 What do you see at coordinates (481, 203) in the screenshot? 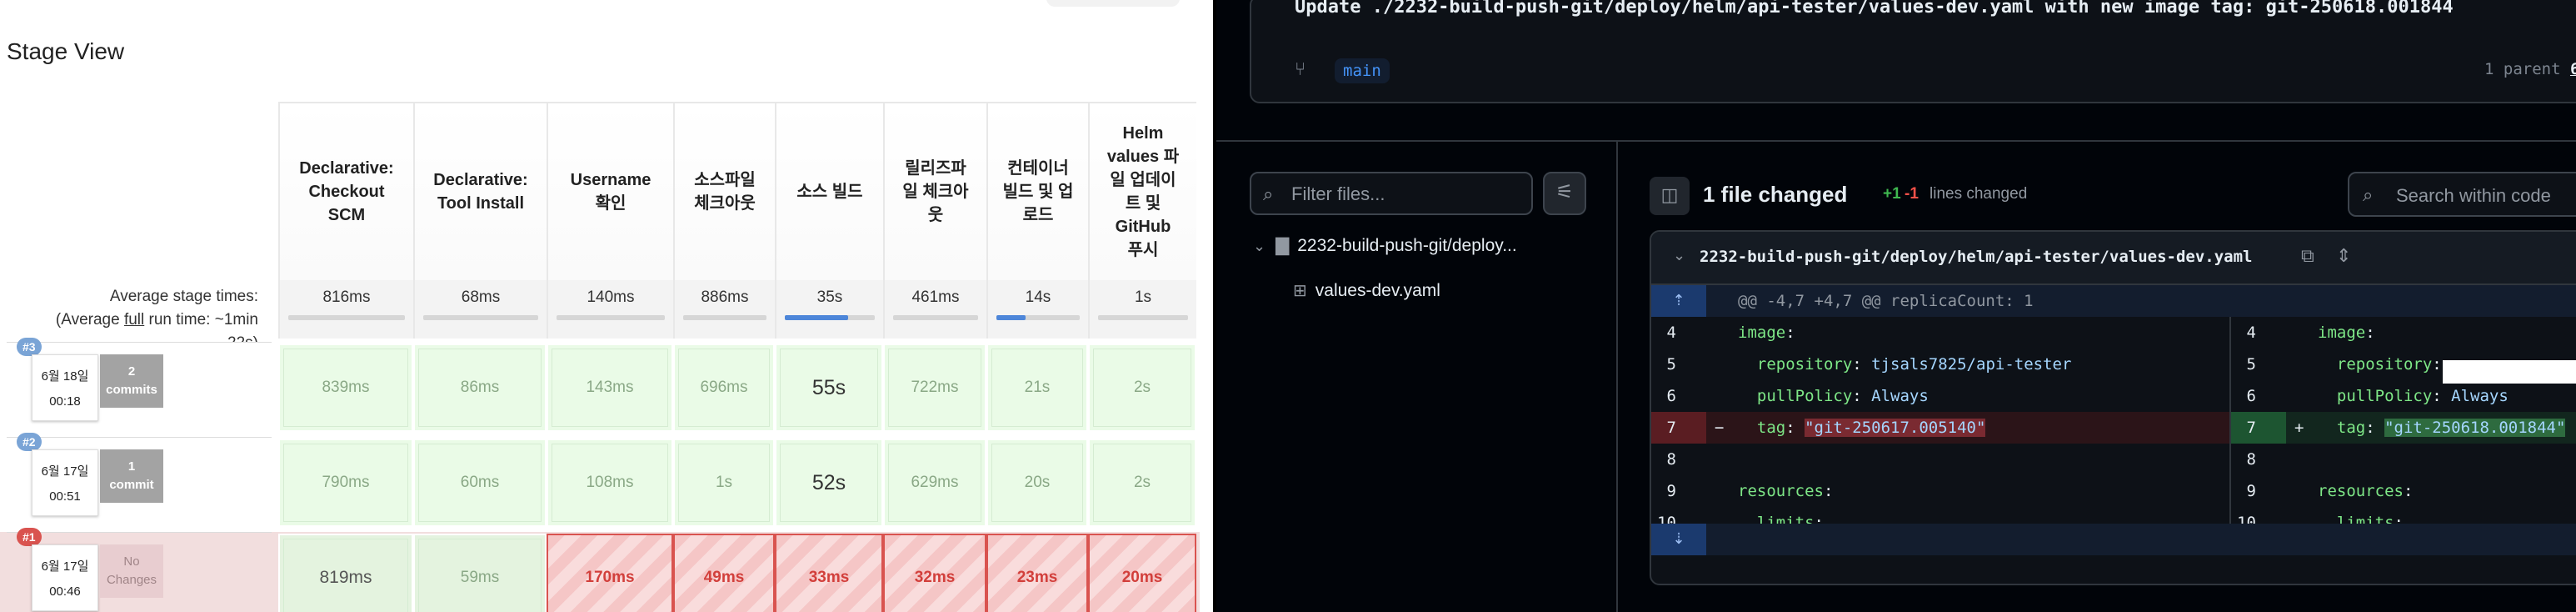
I see `stage-header-text: Tool Install` at bounding box center [481, 203].